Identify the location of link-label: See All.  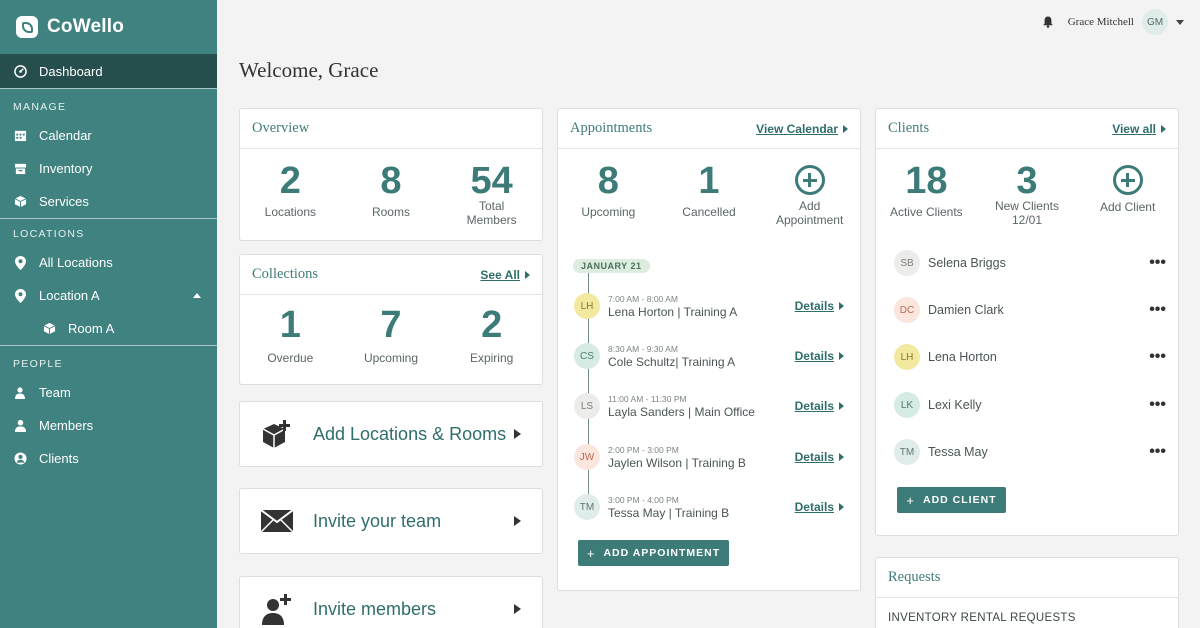
(500, 274).